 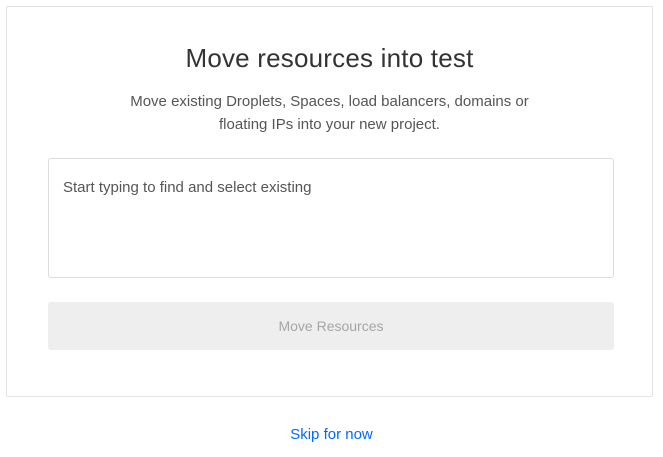 I want to click on skip-for-now-link: Skip for now, so click(x=331, y=434).